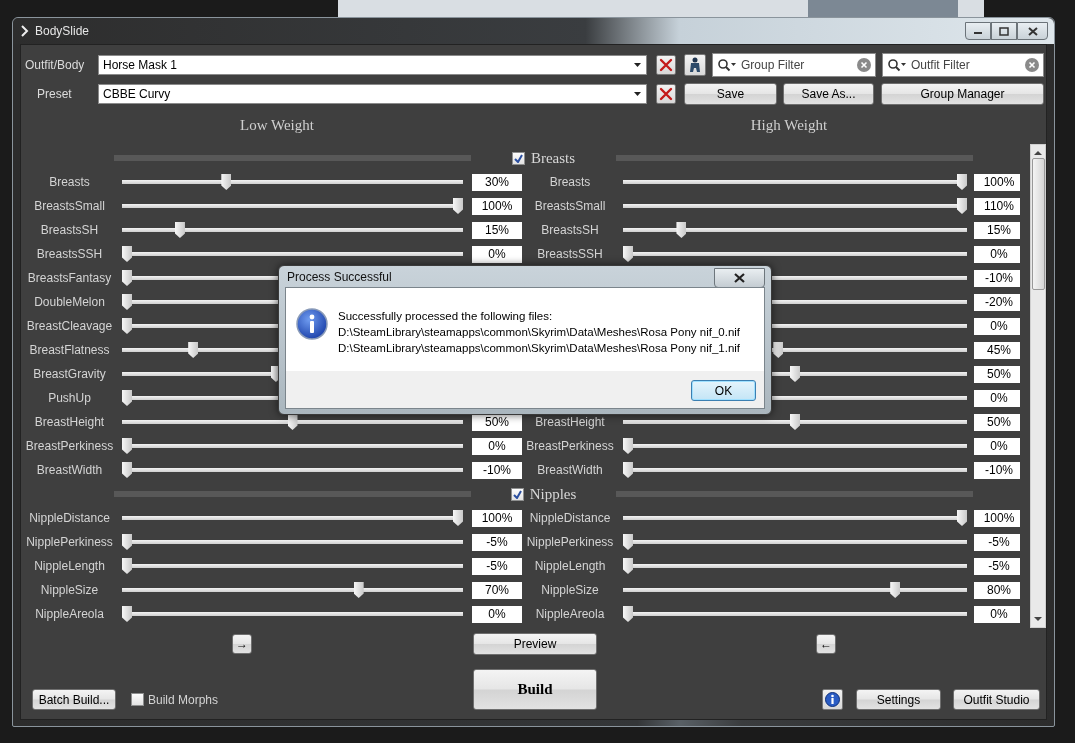 Image resolution: width=1075 pixels, height=743 pixels. Describe the element at coordinates (69, 350) in the screenshot. I see `slider-label: BreastFlatness` at that location.